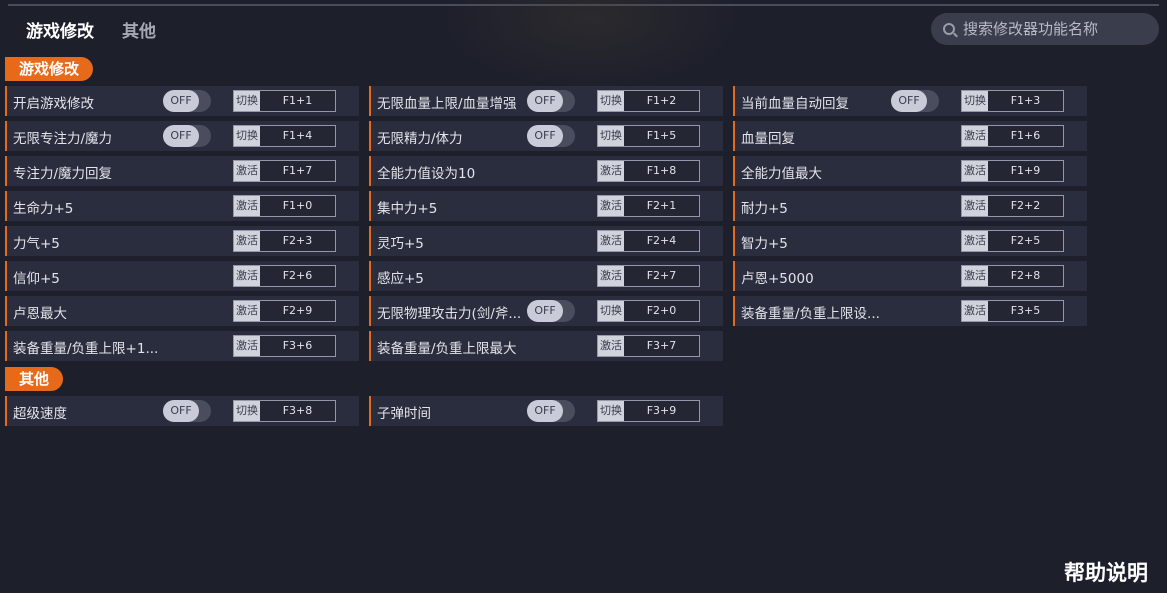 The width and height of the screenshot is (1167, 593). I want to click on hotkey-button: 激活 F1+8, so click(648, 171).